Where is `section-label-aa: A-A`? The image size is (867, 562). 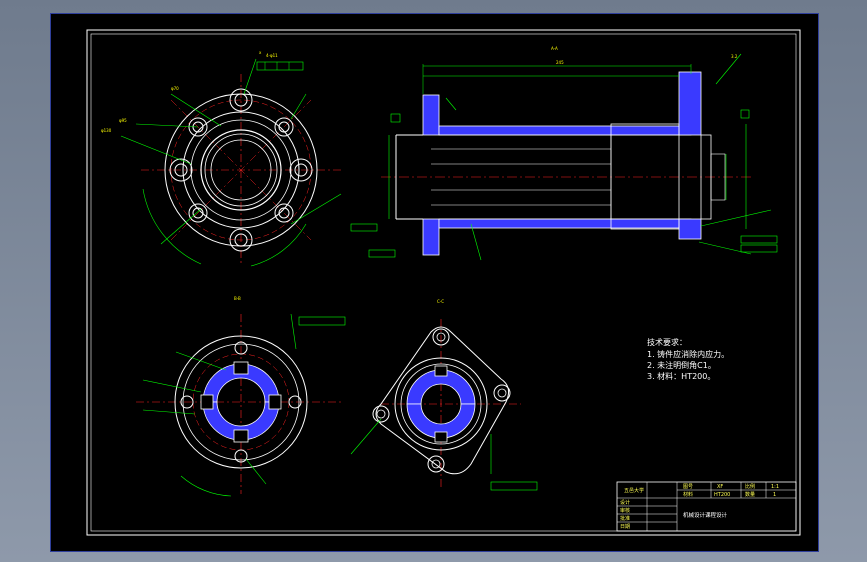
section-label-aa: A-A is located at coordinates (554, 48).